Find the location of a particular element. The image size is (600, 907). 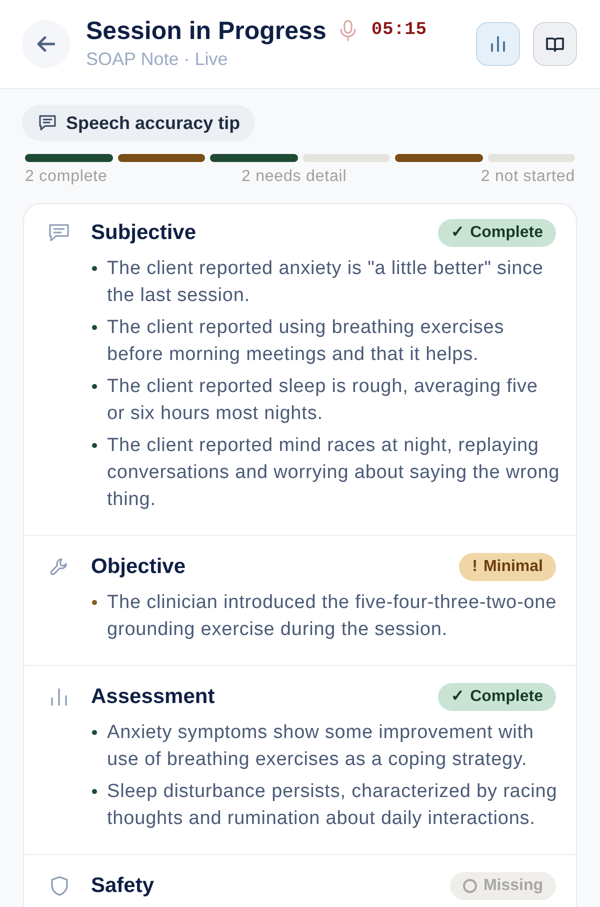

wrench-icon is located at coordinates (59, 567).